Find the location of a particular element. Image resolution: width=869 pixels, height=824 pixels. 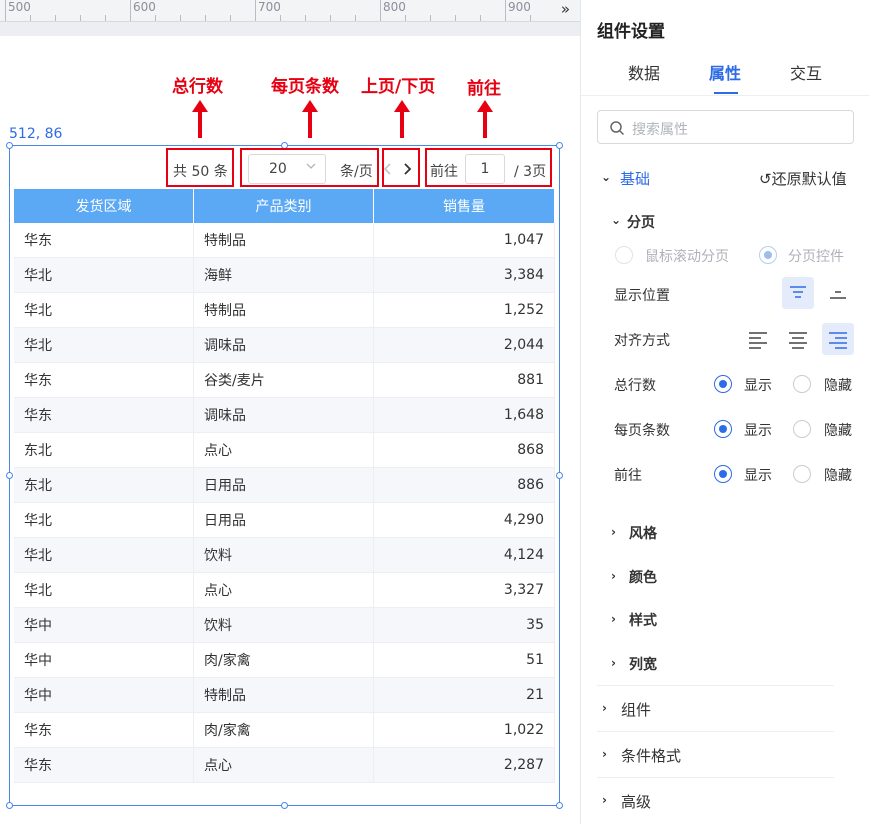

radio-total-rows-hide is located at coordinates (802, 384).